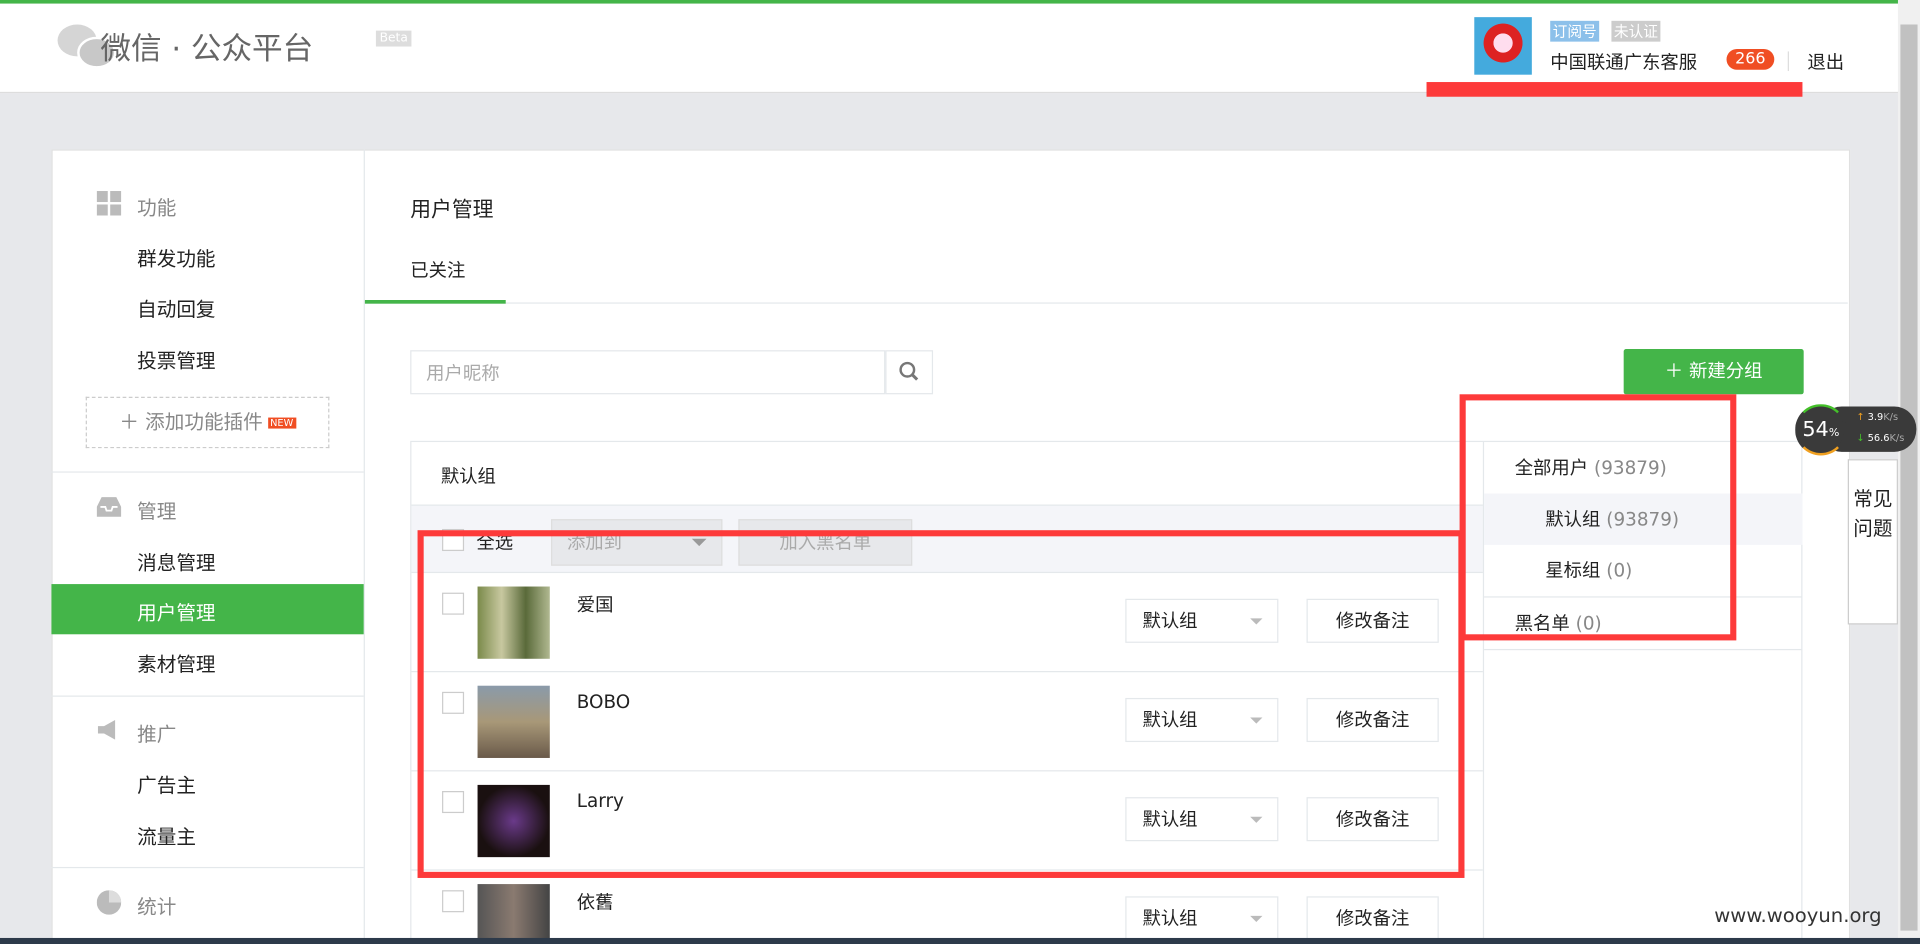 This screenshot has height=944, width=1920. Describe the element at coordinates (513, 914) in the screenshot. I see `user-avatar` at that location.